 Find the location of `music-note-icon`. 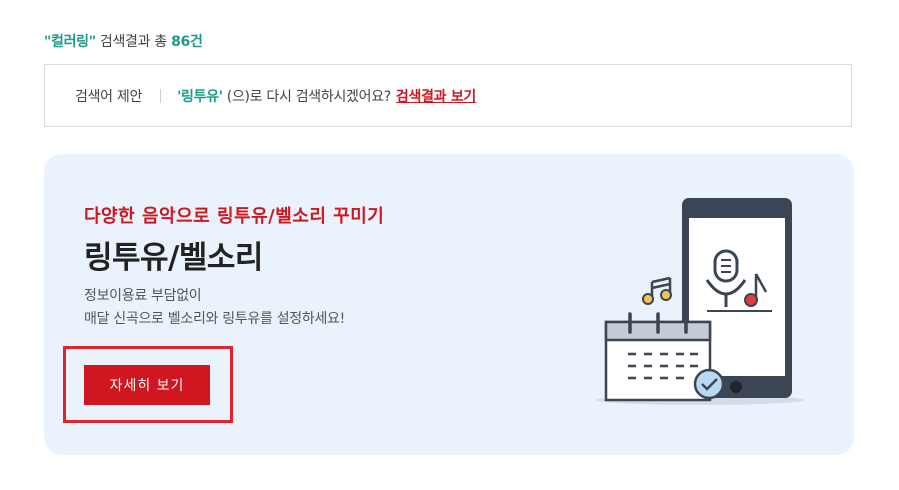

music-note-icon is located at coordinates (657, 290).